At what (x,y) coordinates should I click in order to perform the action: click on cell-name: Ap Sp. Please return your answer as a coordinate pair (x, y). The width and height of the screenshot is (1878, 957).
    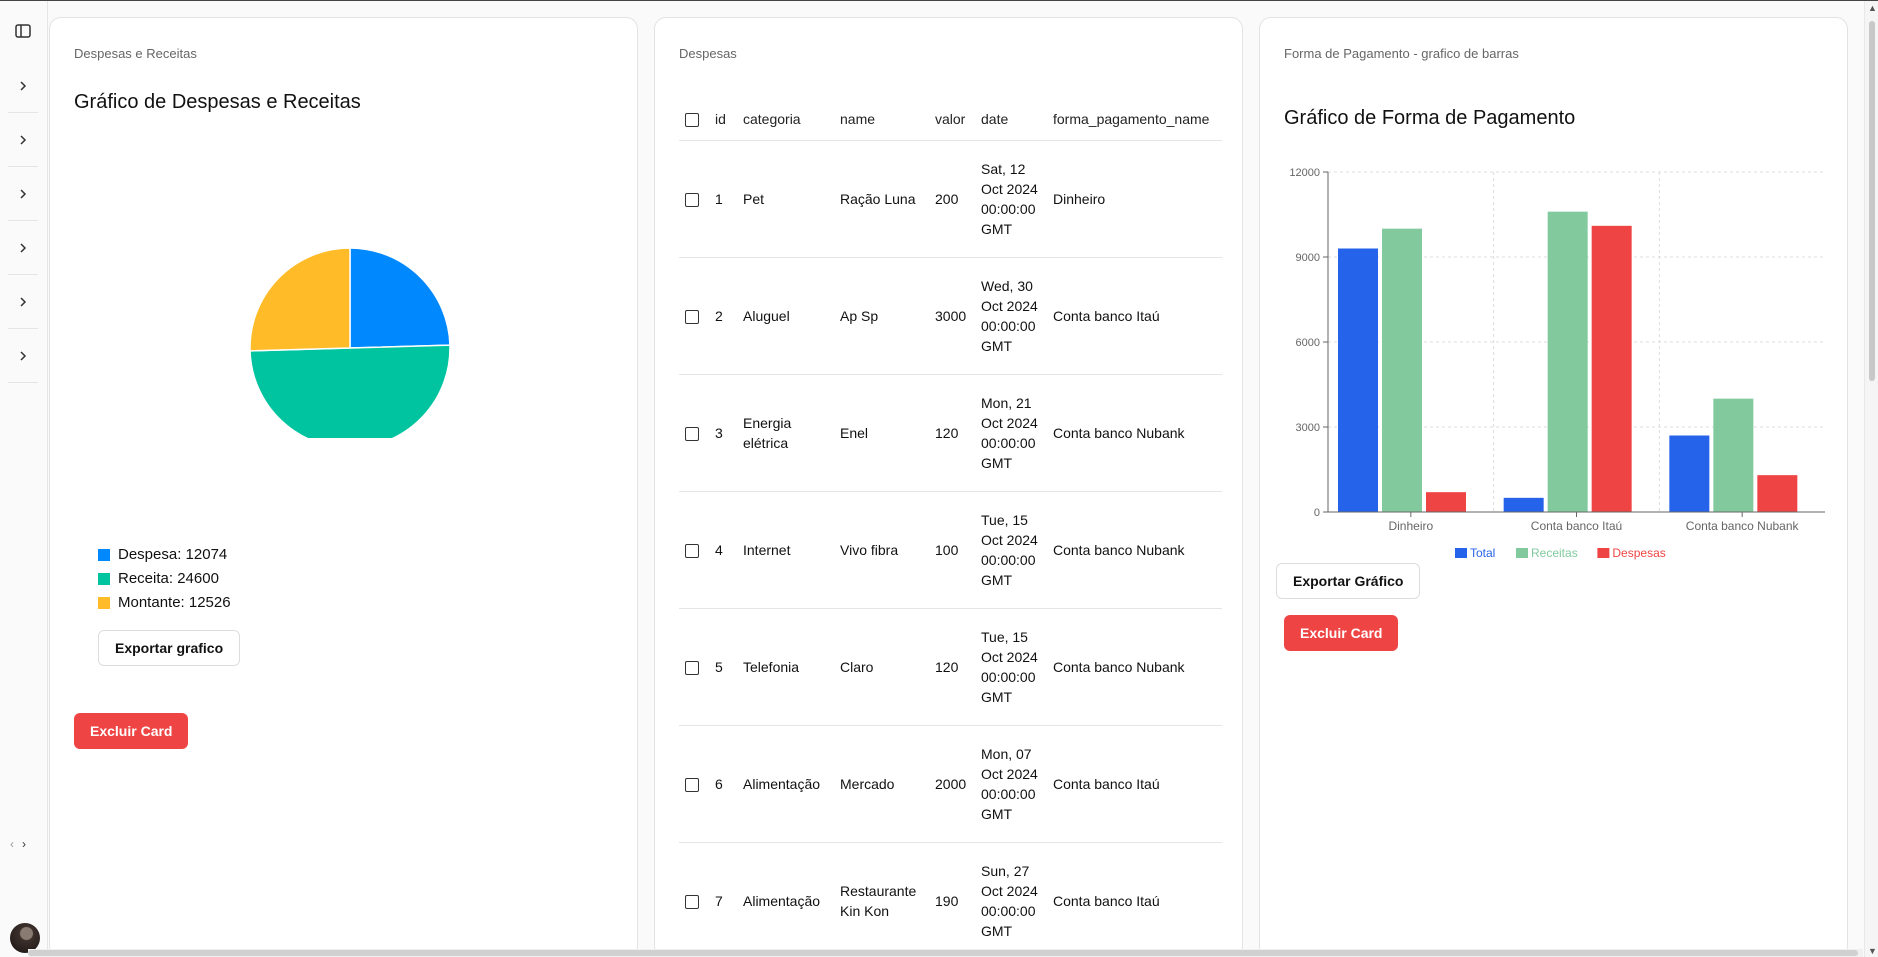
    Looking at the image, I should click on (881, 316).